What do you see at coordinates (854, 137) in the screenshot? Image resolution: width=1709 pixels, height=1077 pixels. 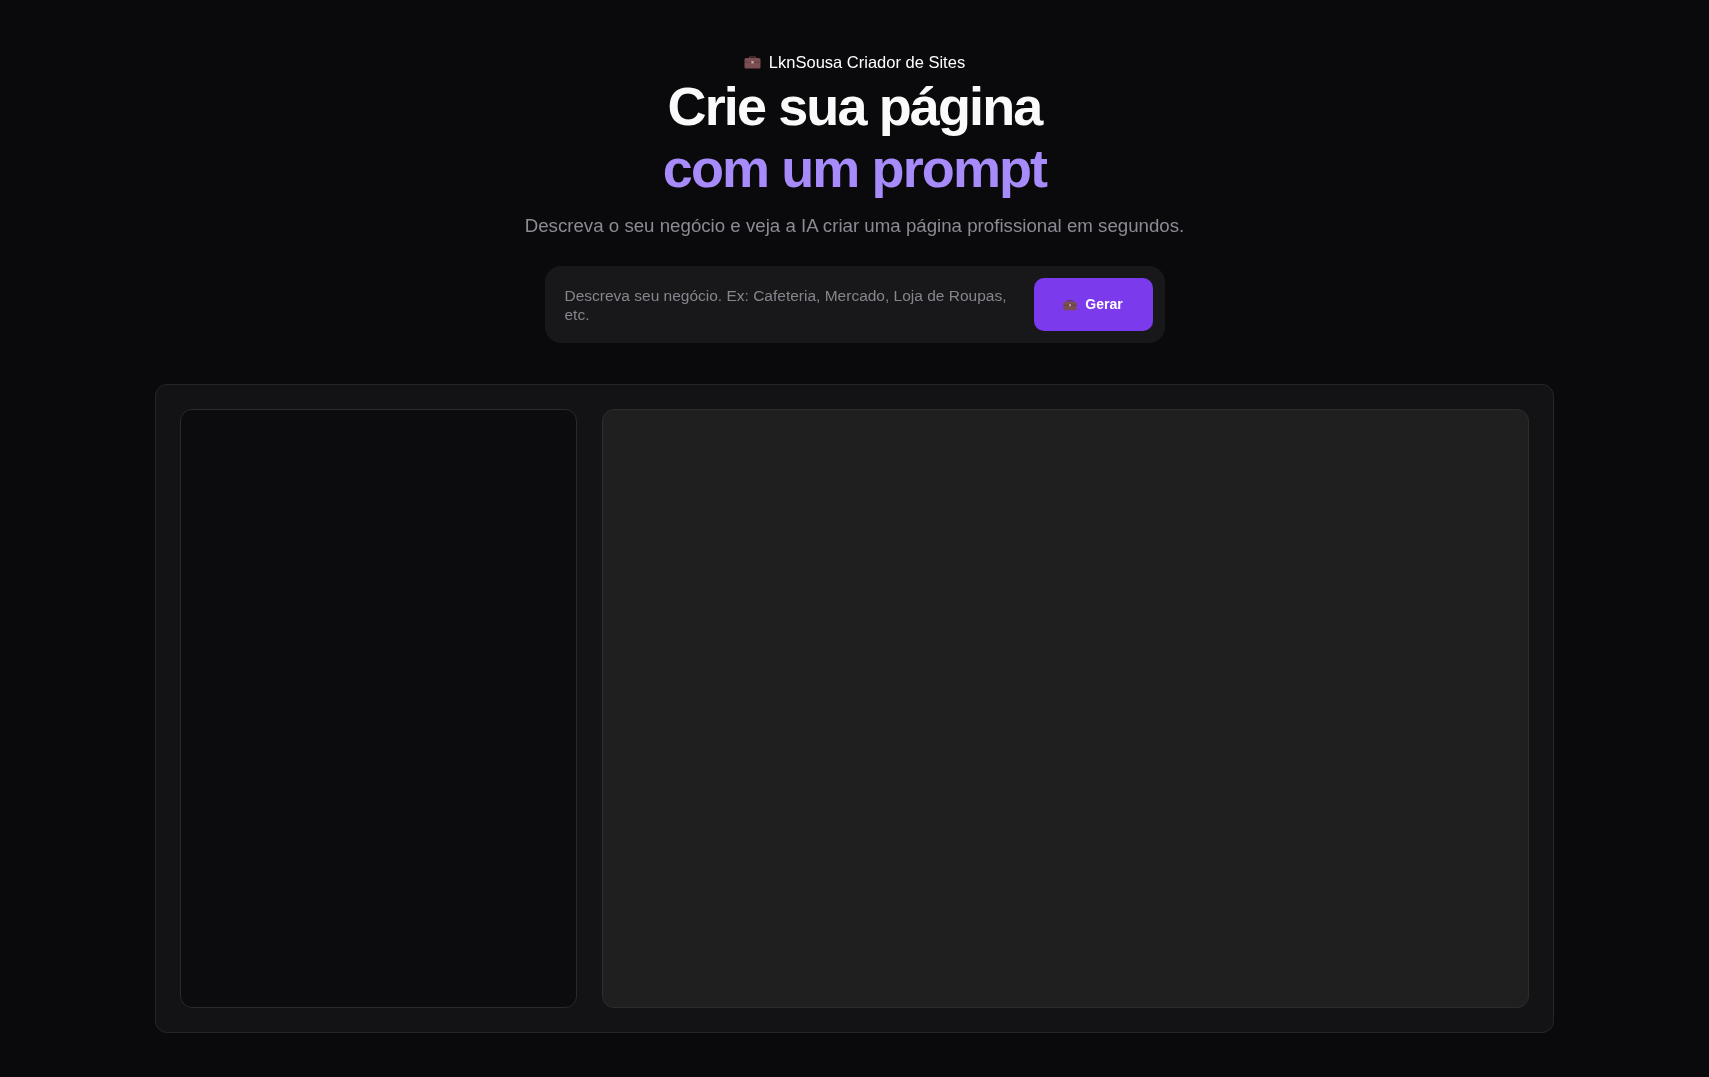 I see `page-heading: Crie sua página com um prompt` at bounding box center [854, 137].